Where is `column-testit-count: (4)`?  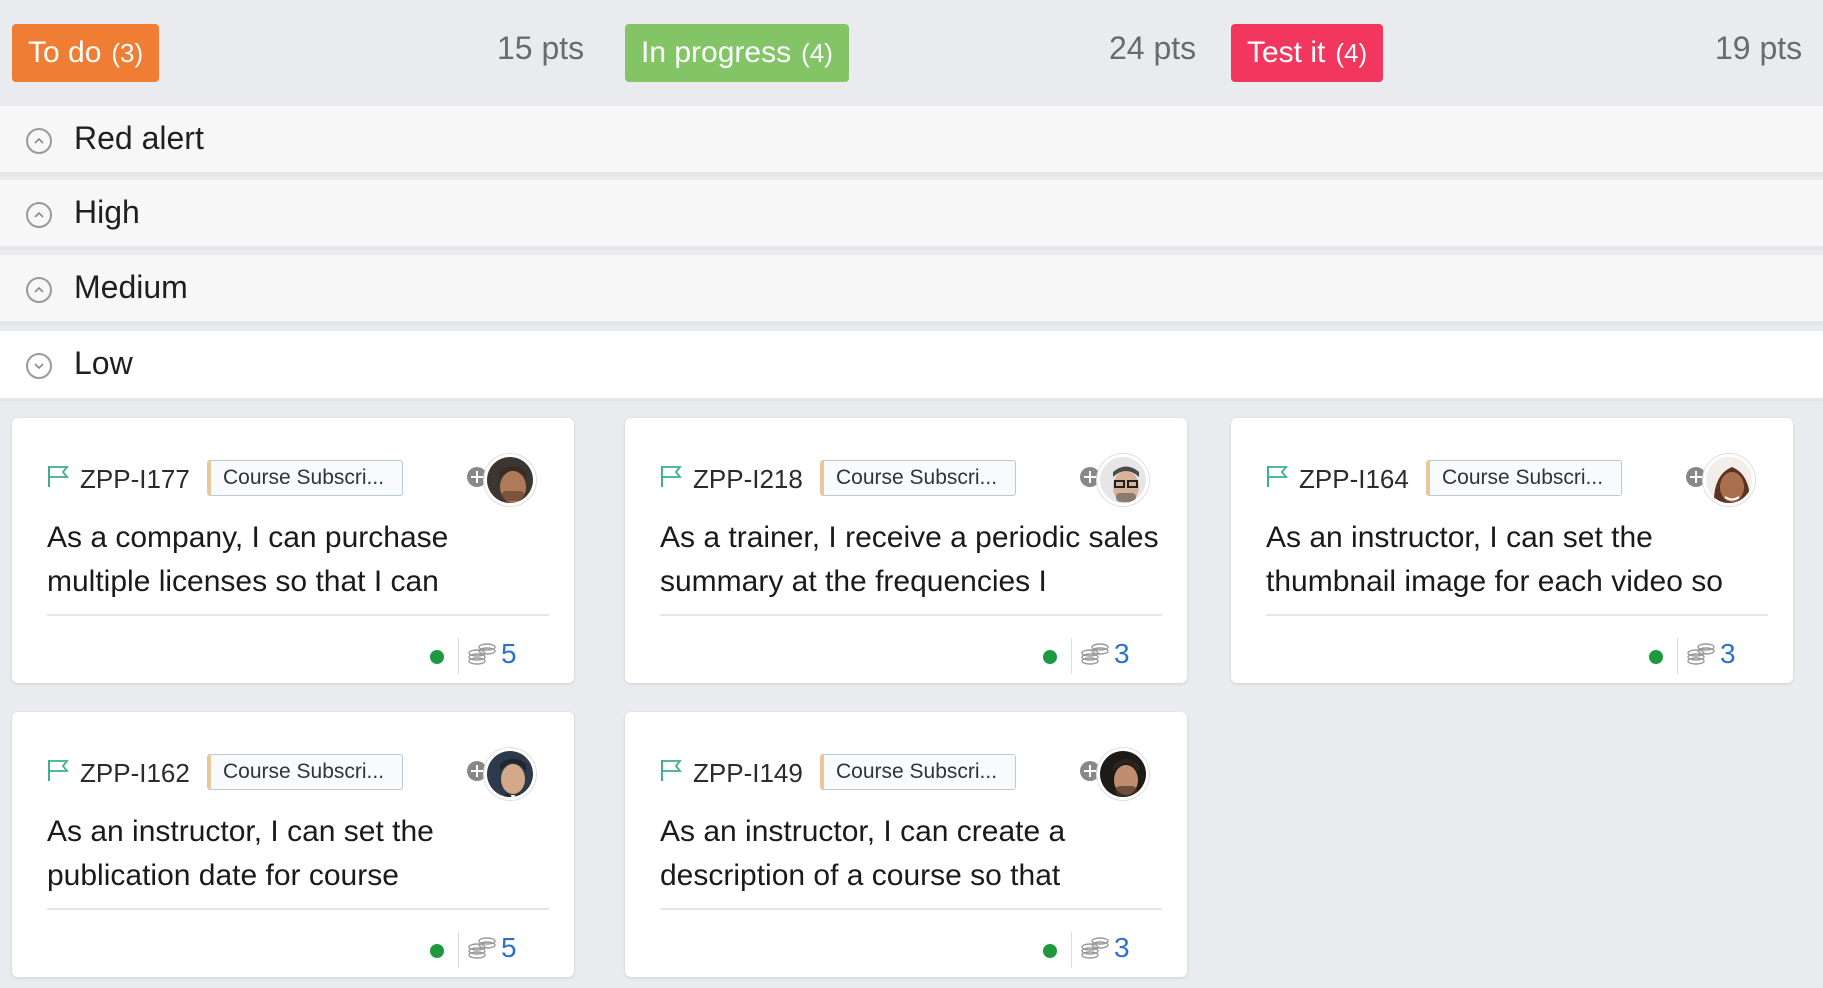
column-testit-count: (4) is located at coordinates (1351, 53).